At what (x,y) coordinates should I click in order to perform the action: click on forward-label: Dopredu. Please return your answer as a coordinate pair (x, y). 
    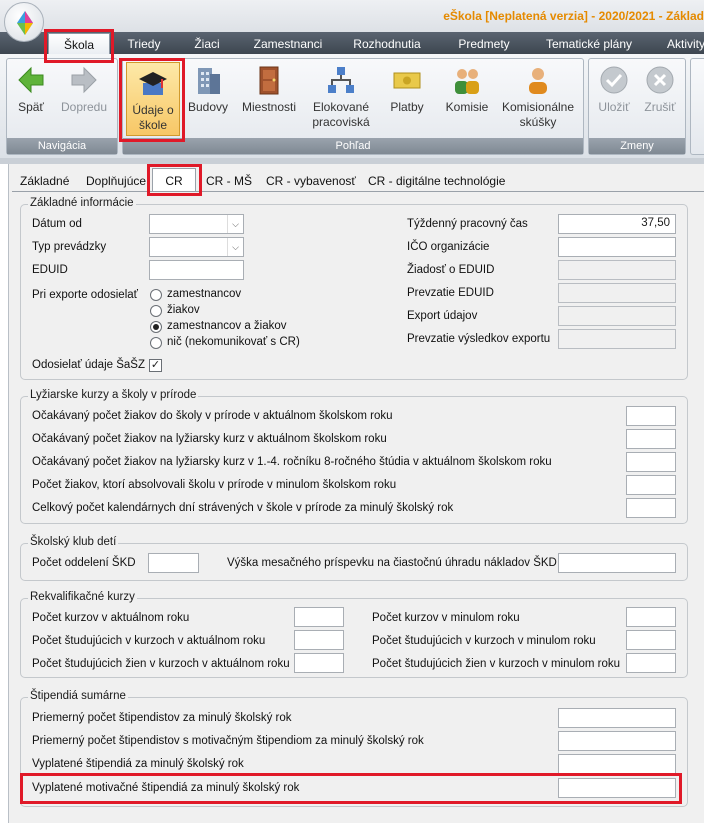
    Looking at the image, I should click on (84, 107).